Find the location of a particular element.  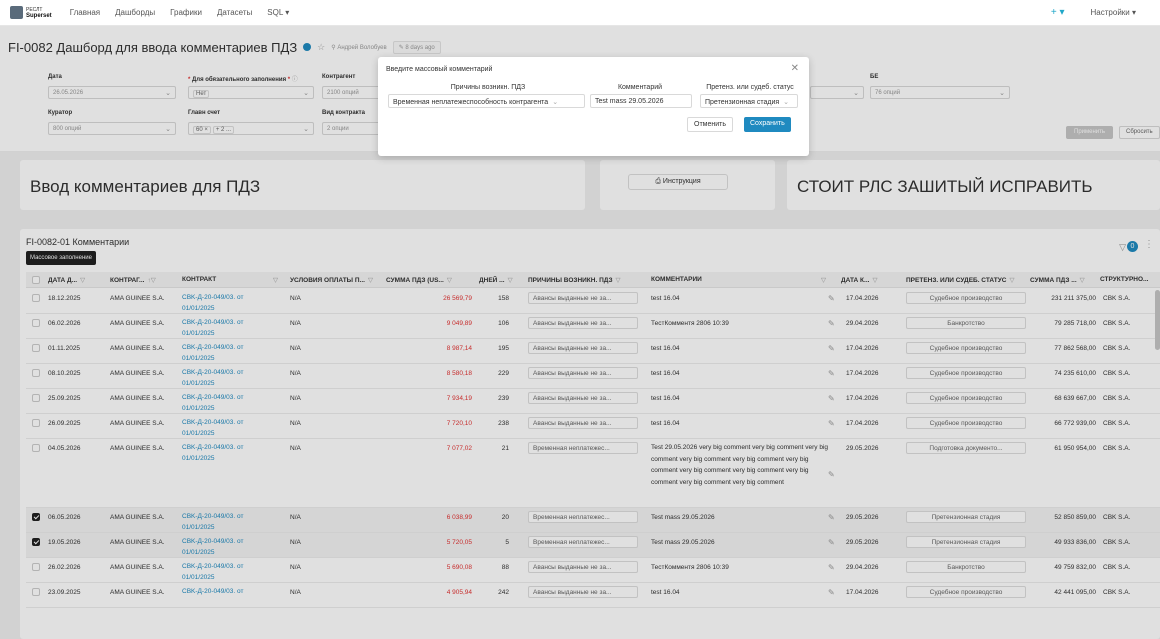

comment-value: Test mass 29.05.2026 is located at coordinates (629, 101).